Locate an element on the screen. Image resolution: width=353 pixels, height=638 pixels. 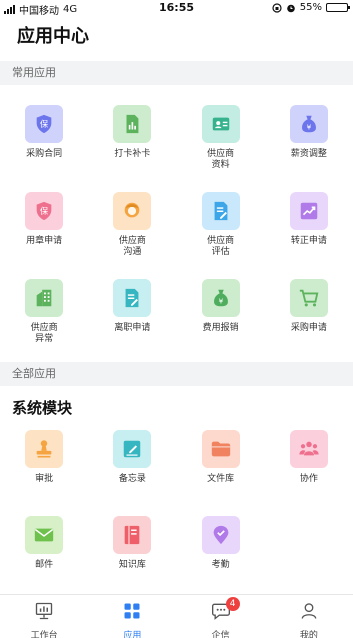
id-card-icon is located at coordinates (220, 124).